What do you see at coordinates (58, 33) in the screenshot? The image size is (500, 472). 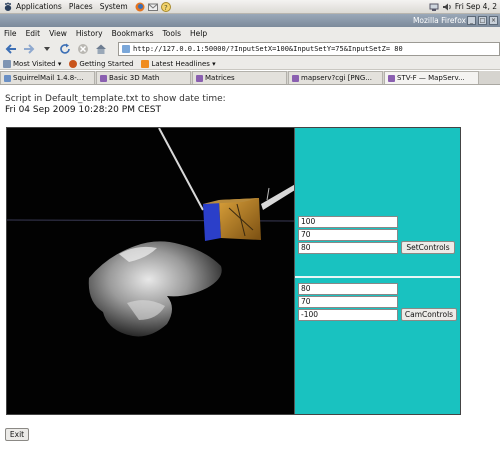 I see `menu-view: View` at bounding box center [58, 33].